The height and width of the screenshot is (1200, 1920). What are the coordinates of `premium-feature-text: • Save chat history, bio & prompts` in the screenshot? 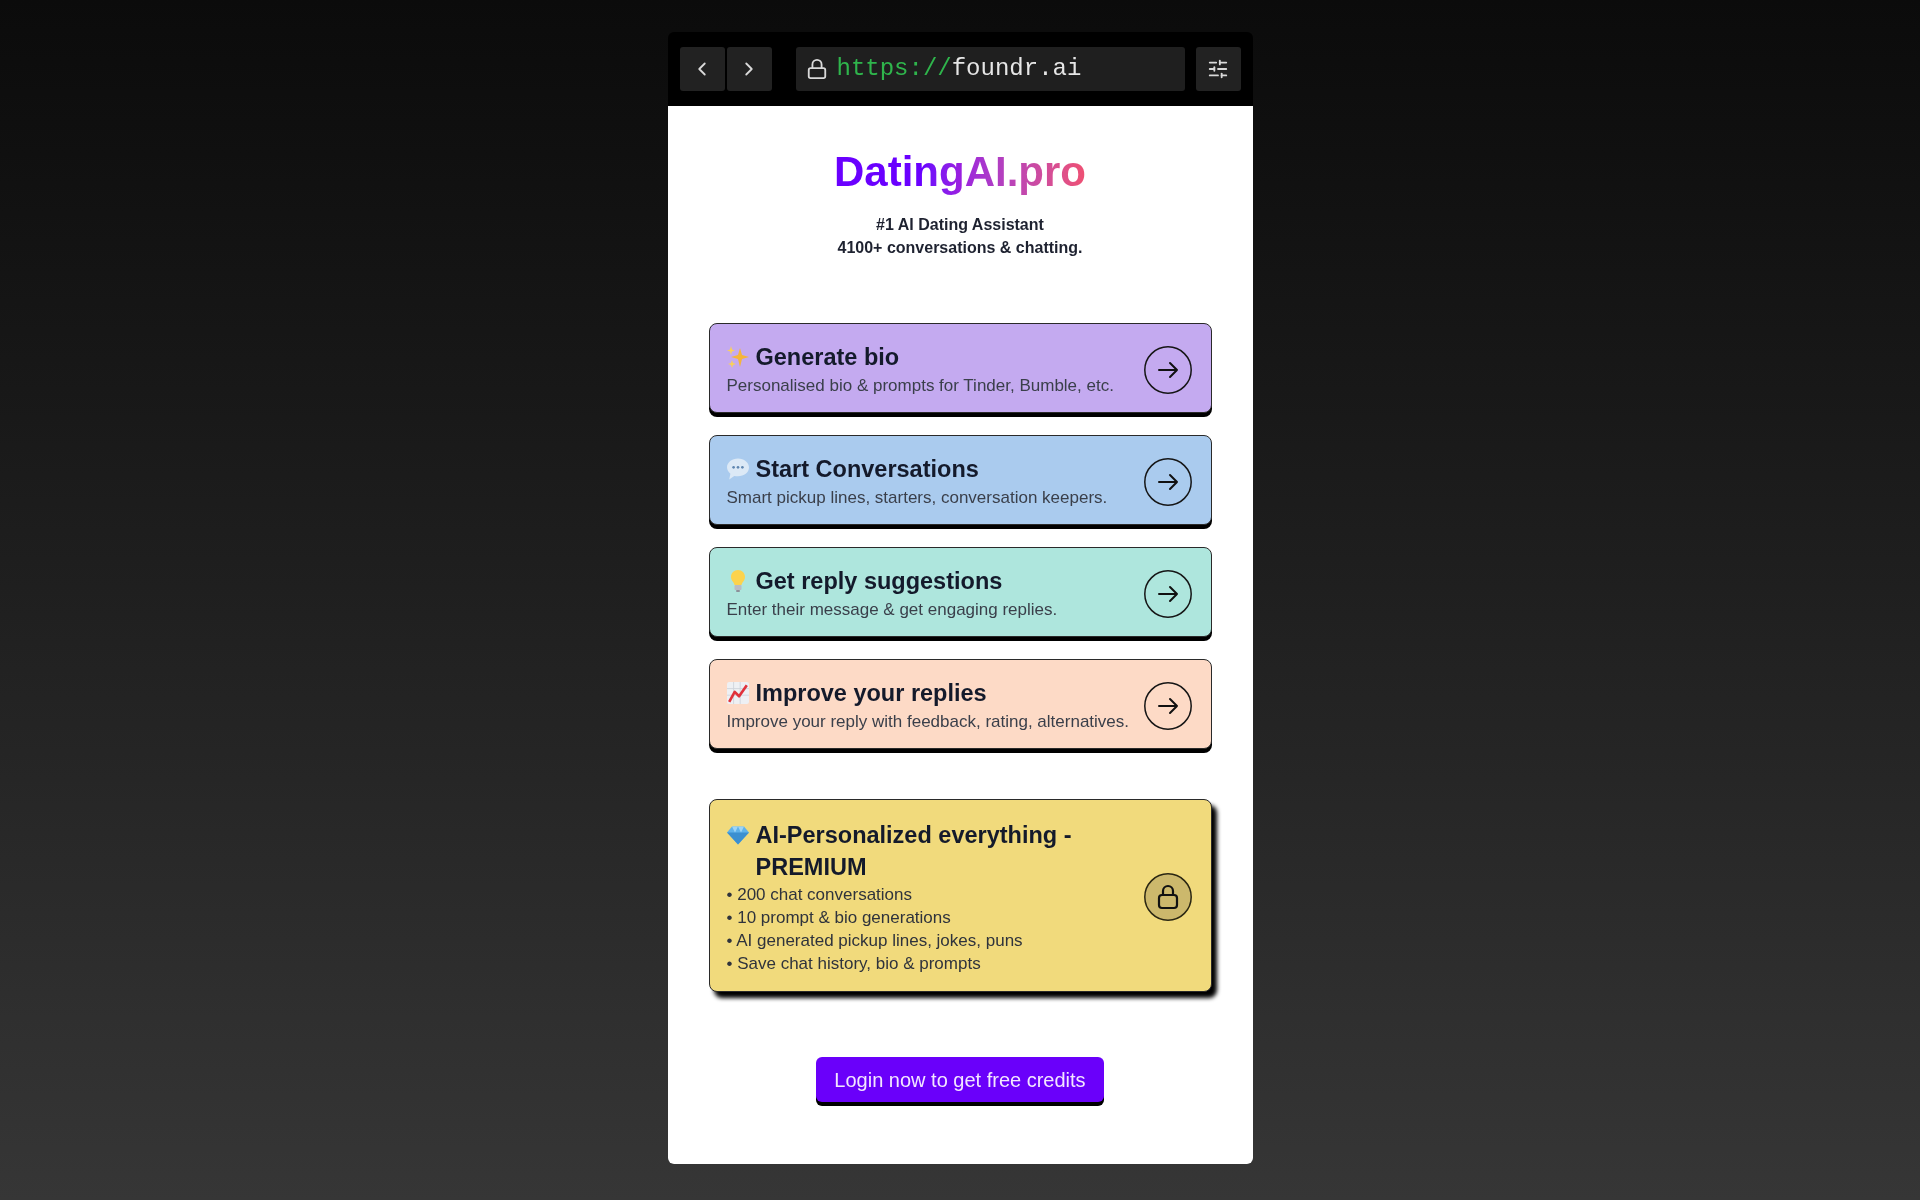 It's located at (854, 964).